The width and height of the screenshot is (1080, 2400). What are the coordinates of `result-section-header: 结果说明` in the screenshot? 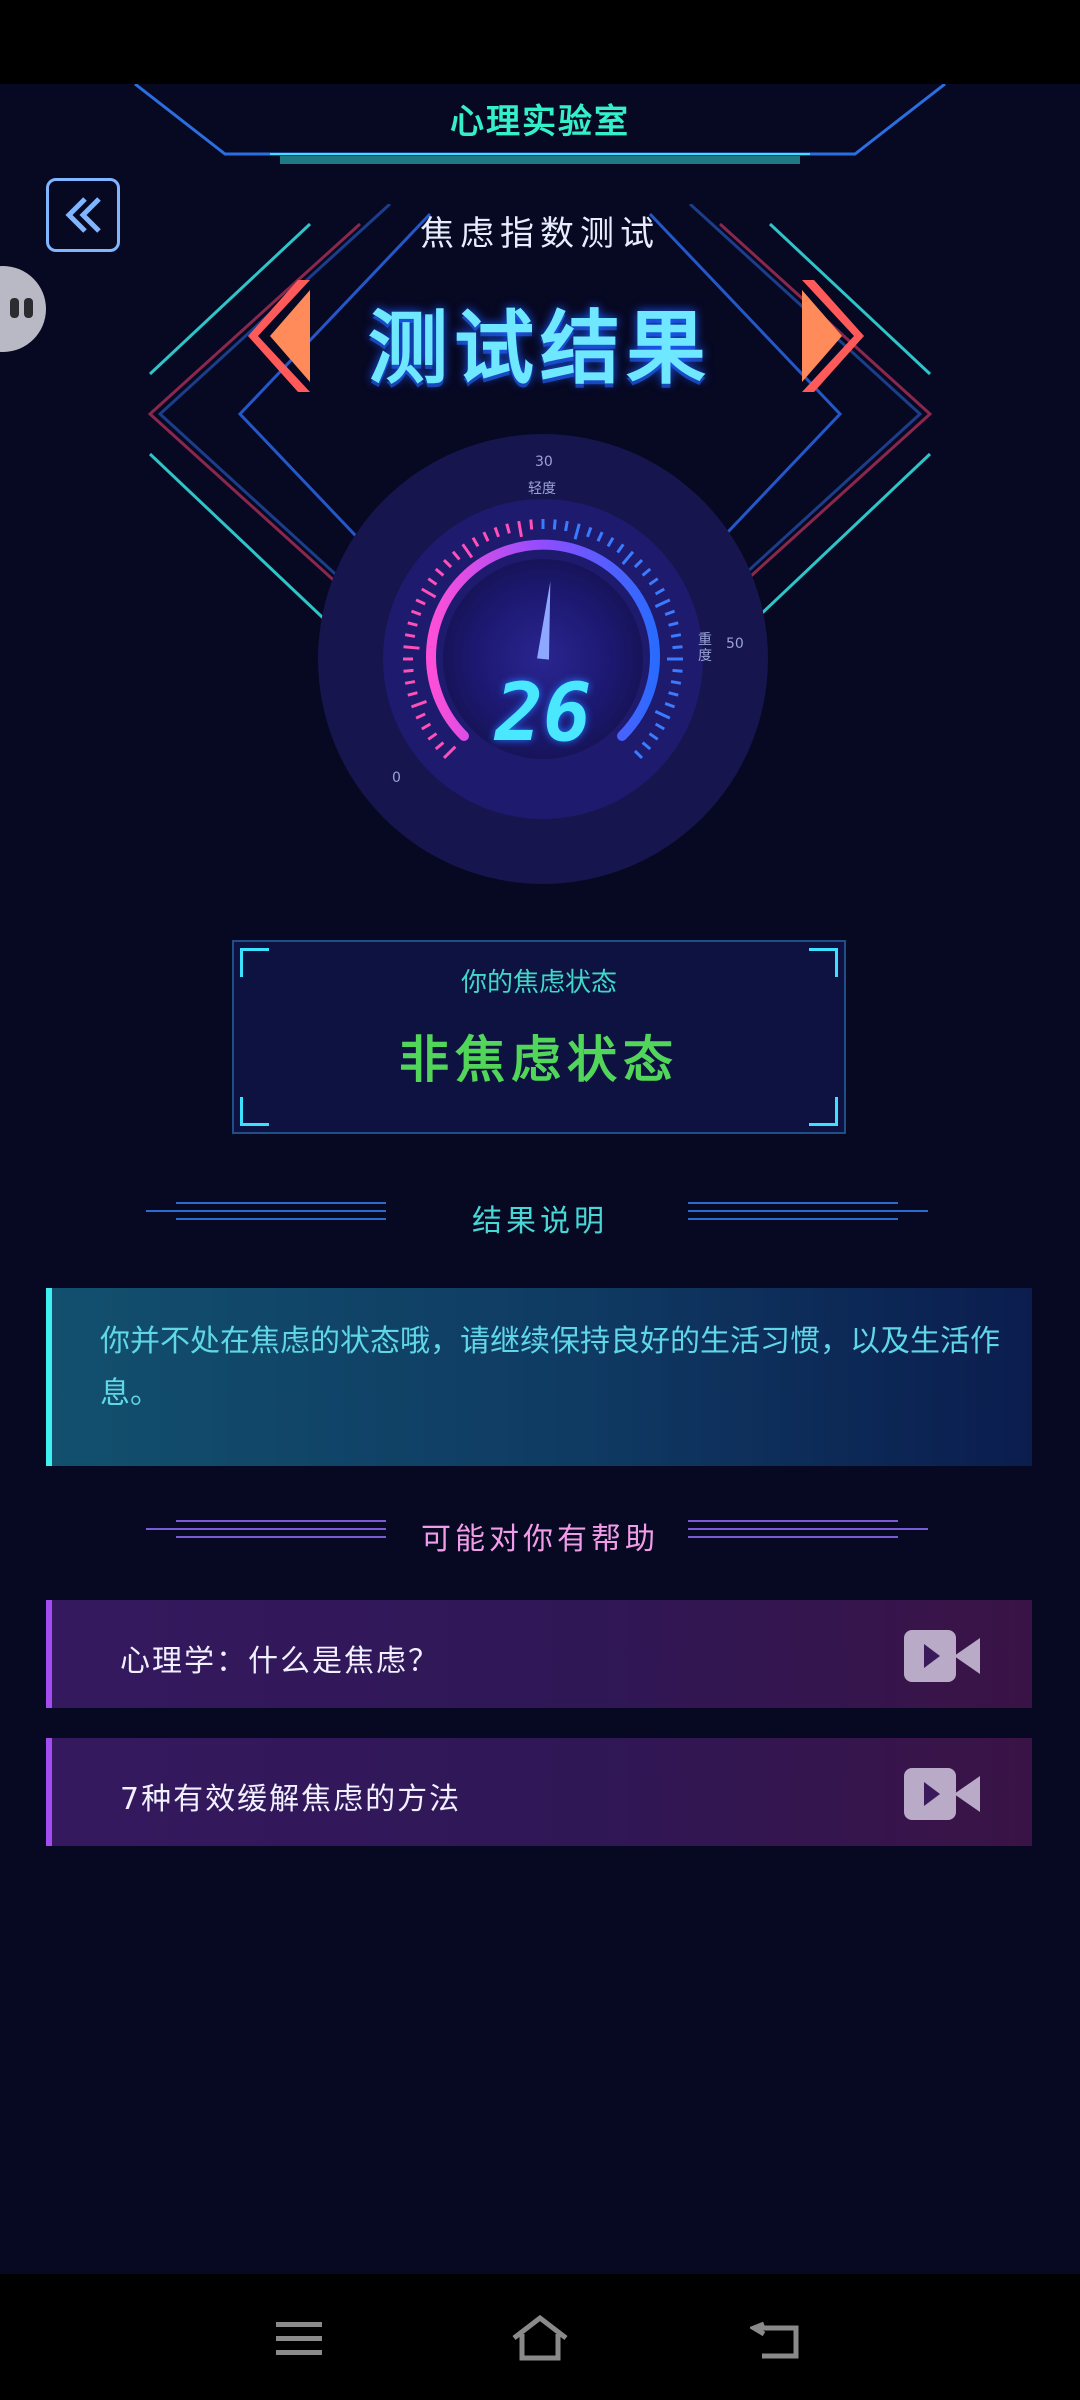 It's located at (540, 1217).